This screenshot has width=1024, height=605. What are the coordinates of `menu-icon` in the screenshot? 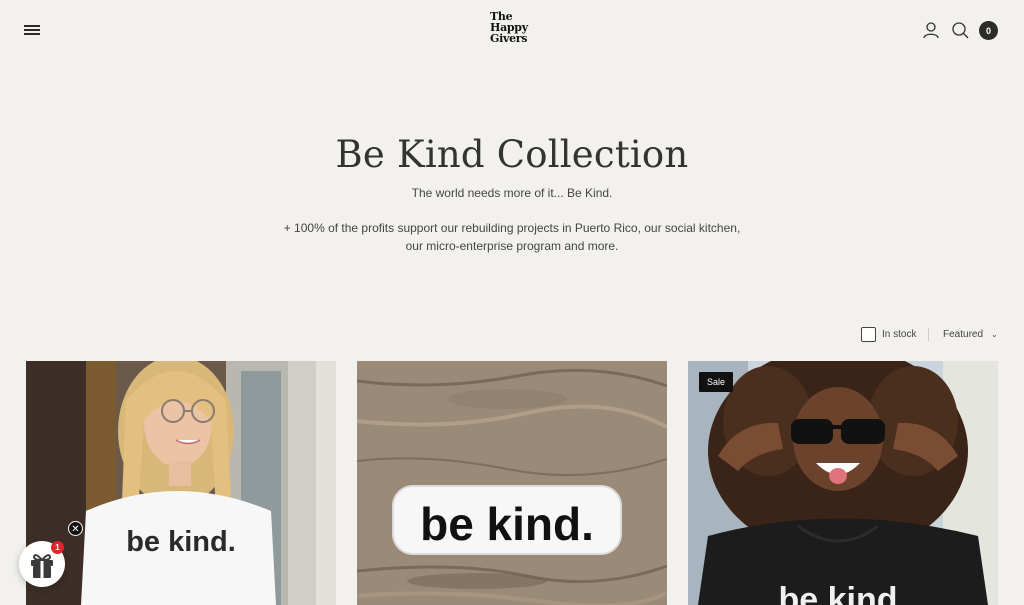 It's located at (32, 29).